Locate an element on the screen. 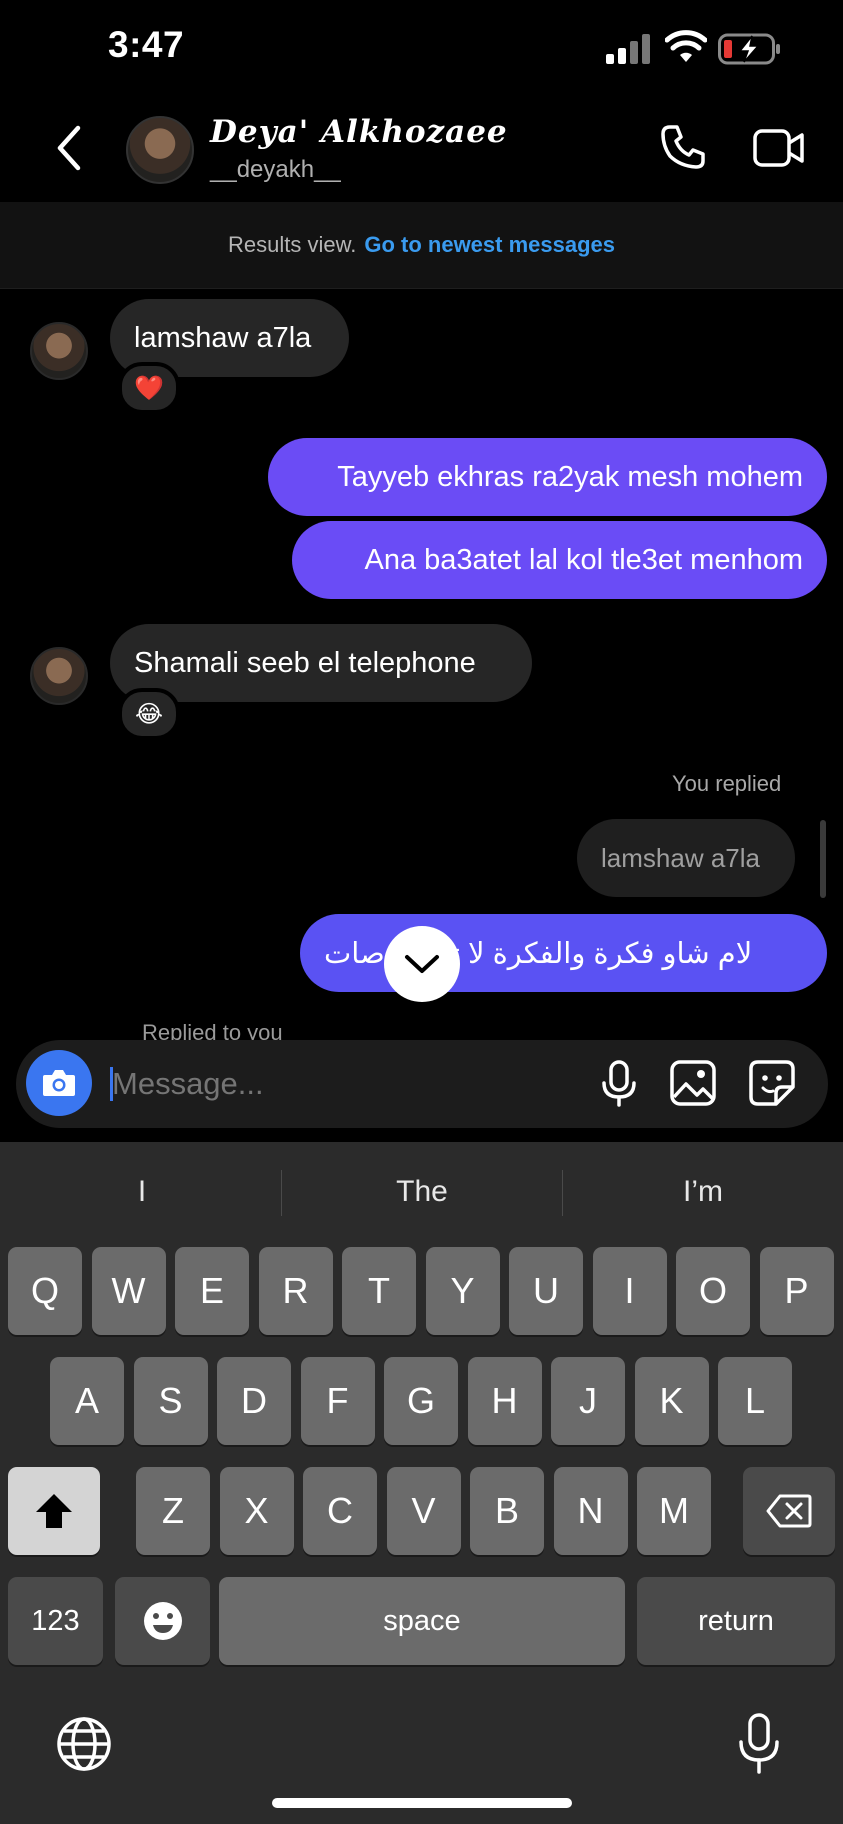  key: Y is located at coordinates (462, 1291).